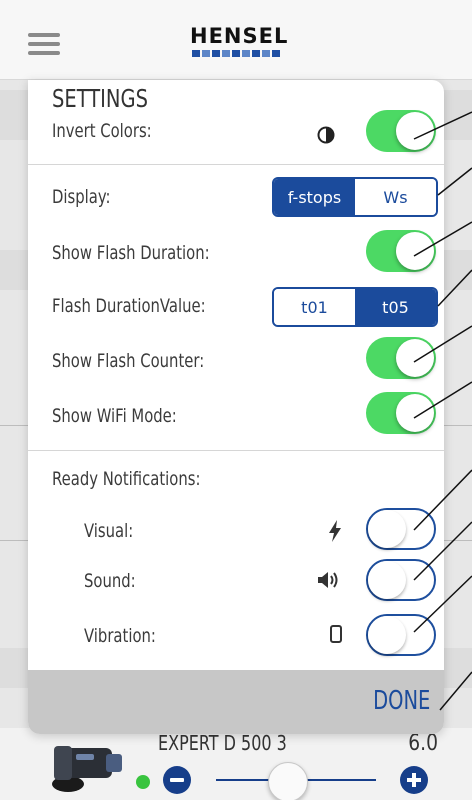 The height and width of the screenshot is (800, 472). I want to click on decrease-button, so click(177, 780).